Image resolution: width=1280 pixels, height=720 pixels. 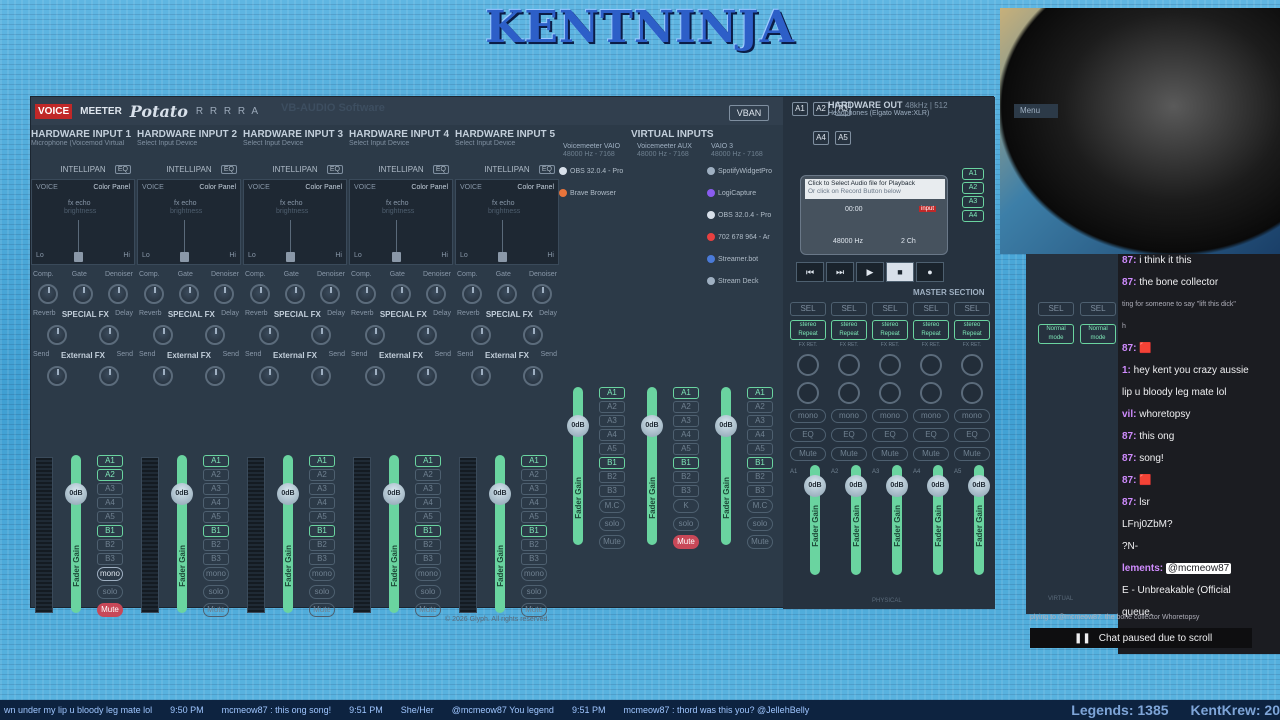 What do you see at coordinates (215, 335) in the screenshot?
I see `delay-knob` at bounding box center [215, 335].